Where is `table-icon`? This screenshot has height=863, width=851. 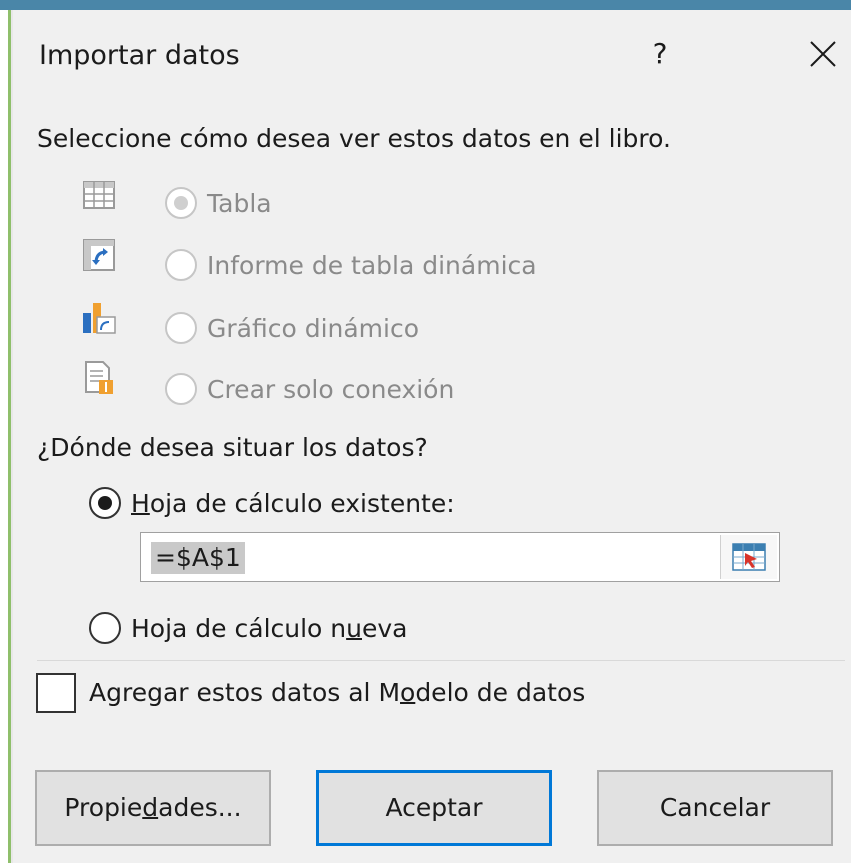 table-icon is located at coordinates (99, 195).